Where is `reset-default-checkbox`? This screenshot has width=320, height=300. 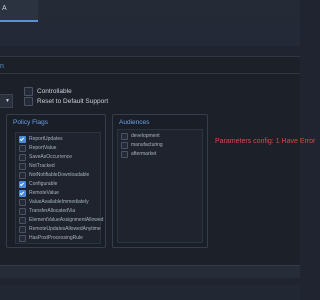
reset-default-checkbox is located at coordinates (28, 101).